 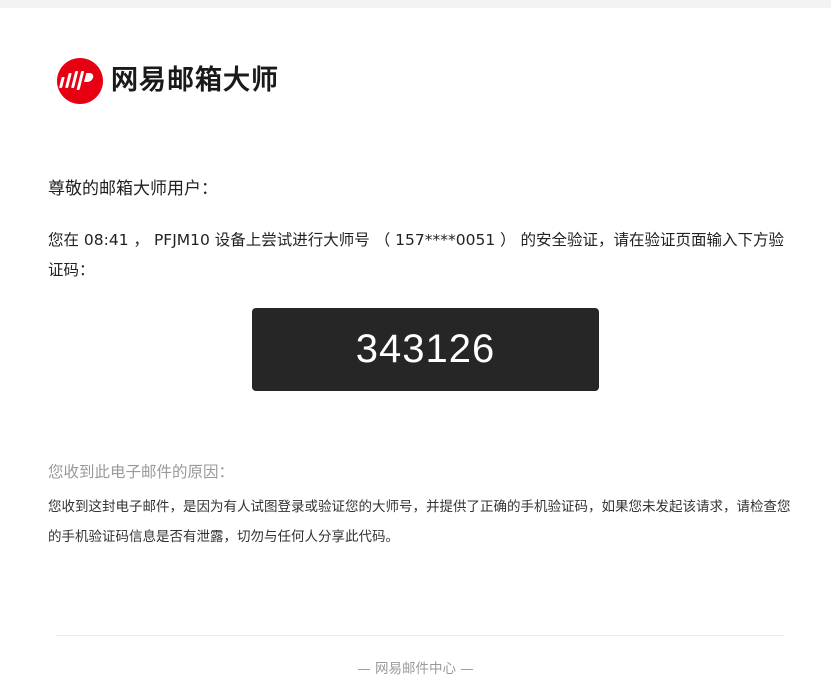 I want to click on verification-code: 343126, so click(x=425, y=349).